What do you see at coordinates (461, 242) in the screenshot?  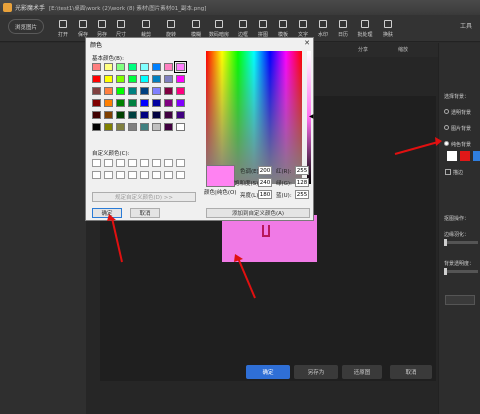 I see `feather-slider` at bounding box center [461, 242].